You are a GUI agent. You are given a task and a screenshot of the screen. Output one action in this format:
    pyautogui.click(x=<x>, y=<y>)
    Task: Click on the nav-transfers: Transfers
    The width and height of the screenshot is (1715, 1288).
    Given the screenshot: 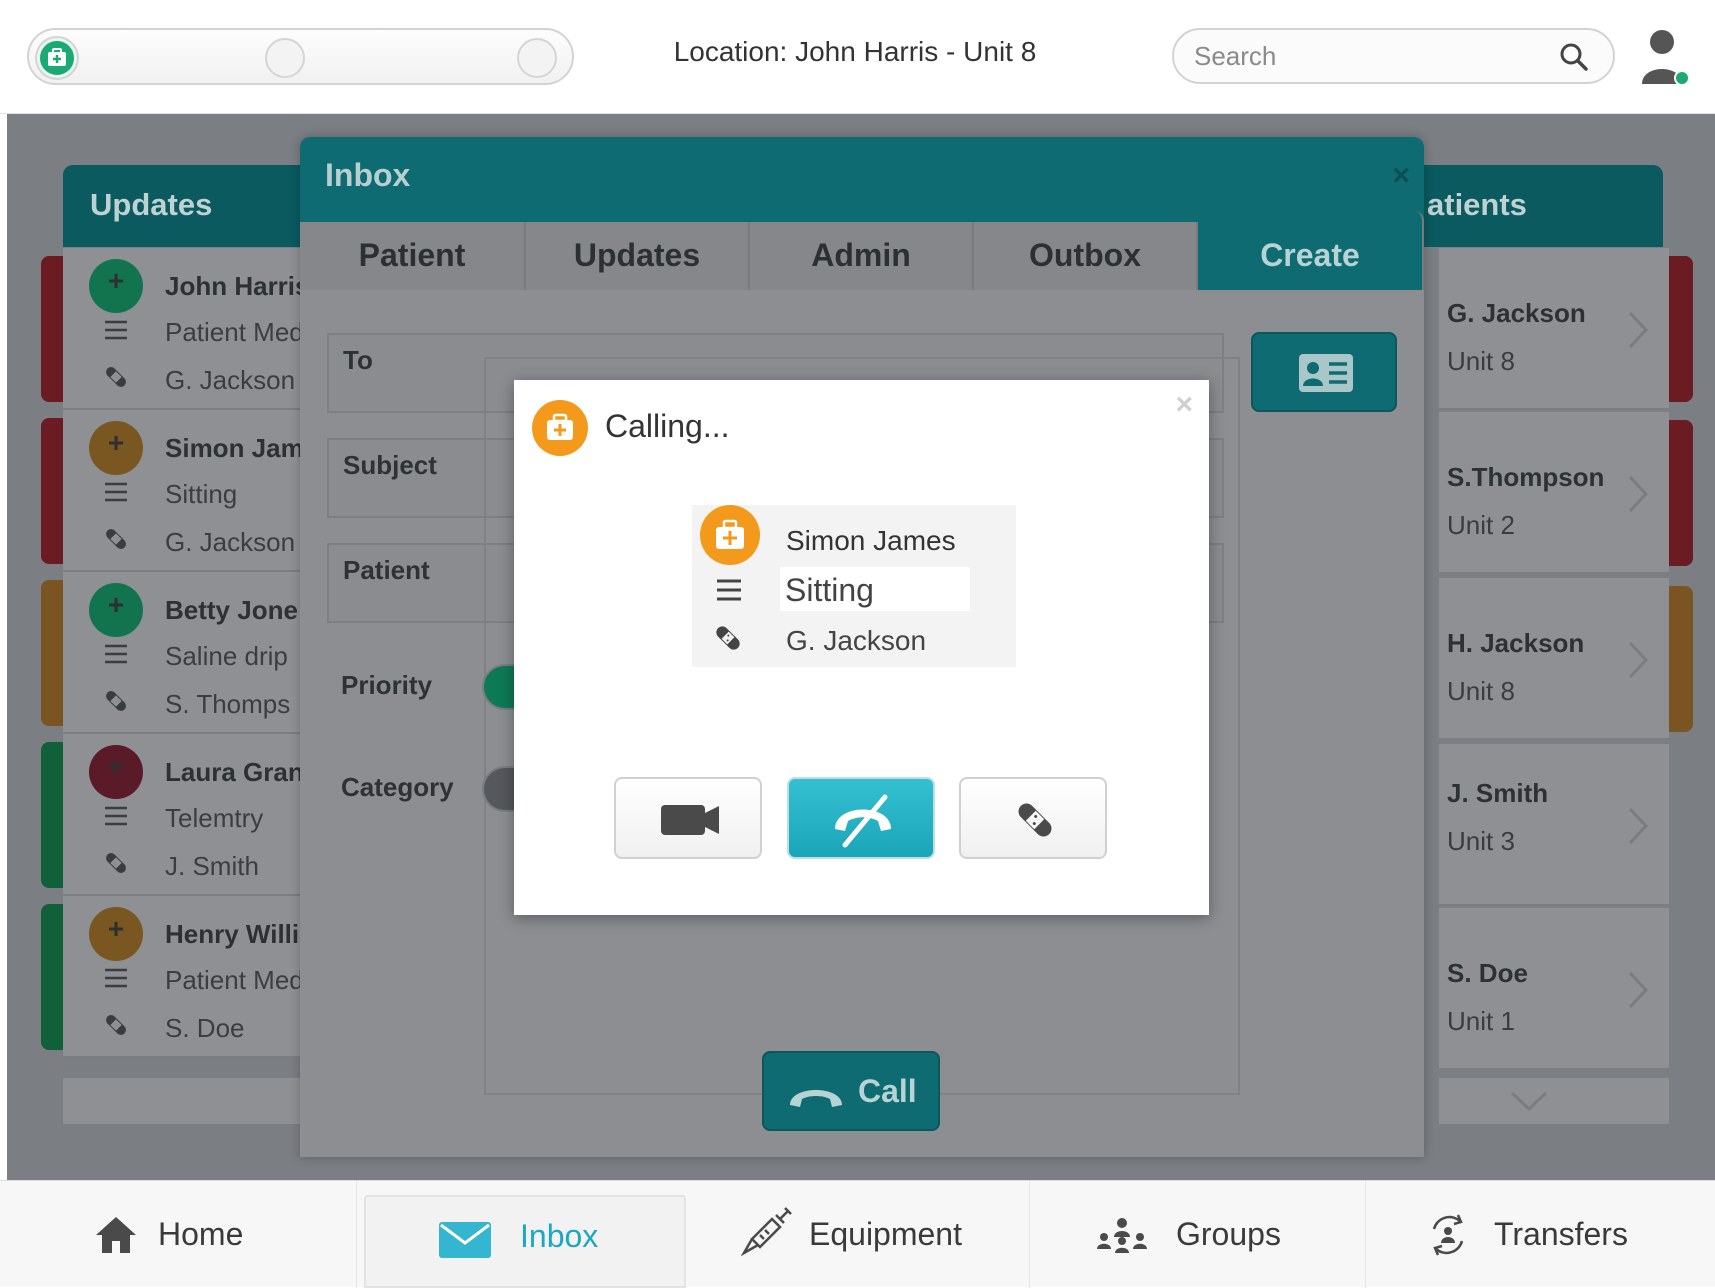 What is the action you would take?
    pyautogui.click(x=1540, y=1234)
    